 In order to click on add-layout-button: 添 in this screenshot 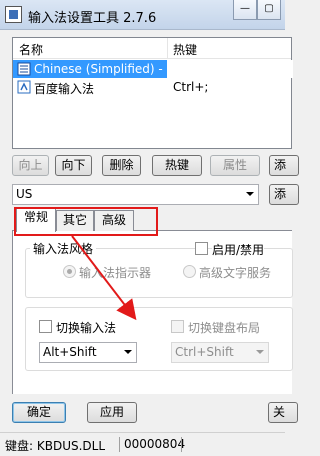, I will do `click(284, 194)`.